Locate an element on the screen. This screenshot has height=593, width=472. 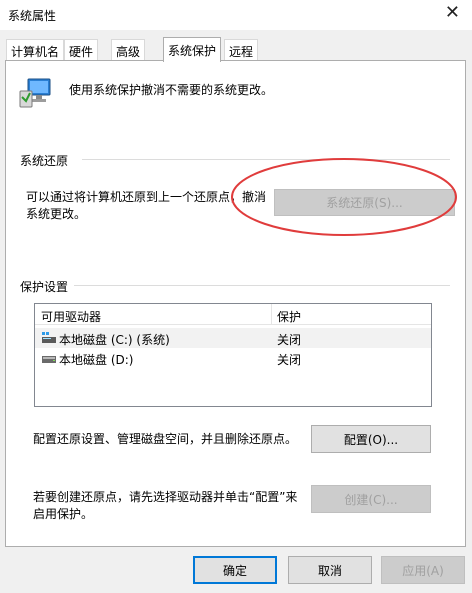
protection-settings-group-label: 保护设置 is located at coordinates (44, 287).